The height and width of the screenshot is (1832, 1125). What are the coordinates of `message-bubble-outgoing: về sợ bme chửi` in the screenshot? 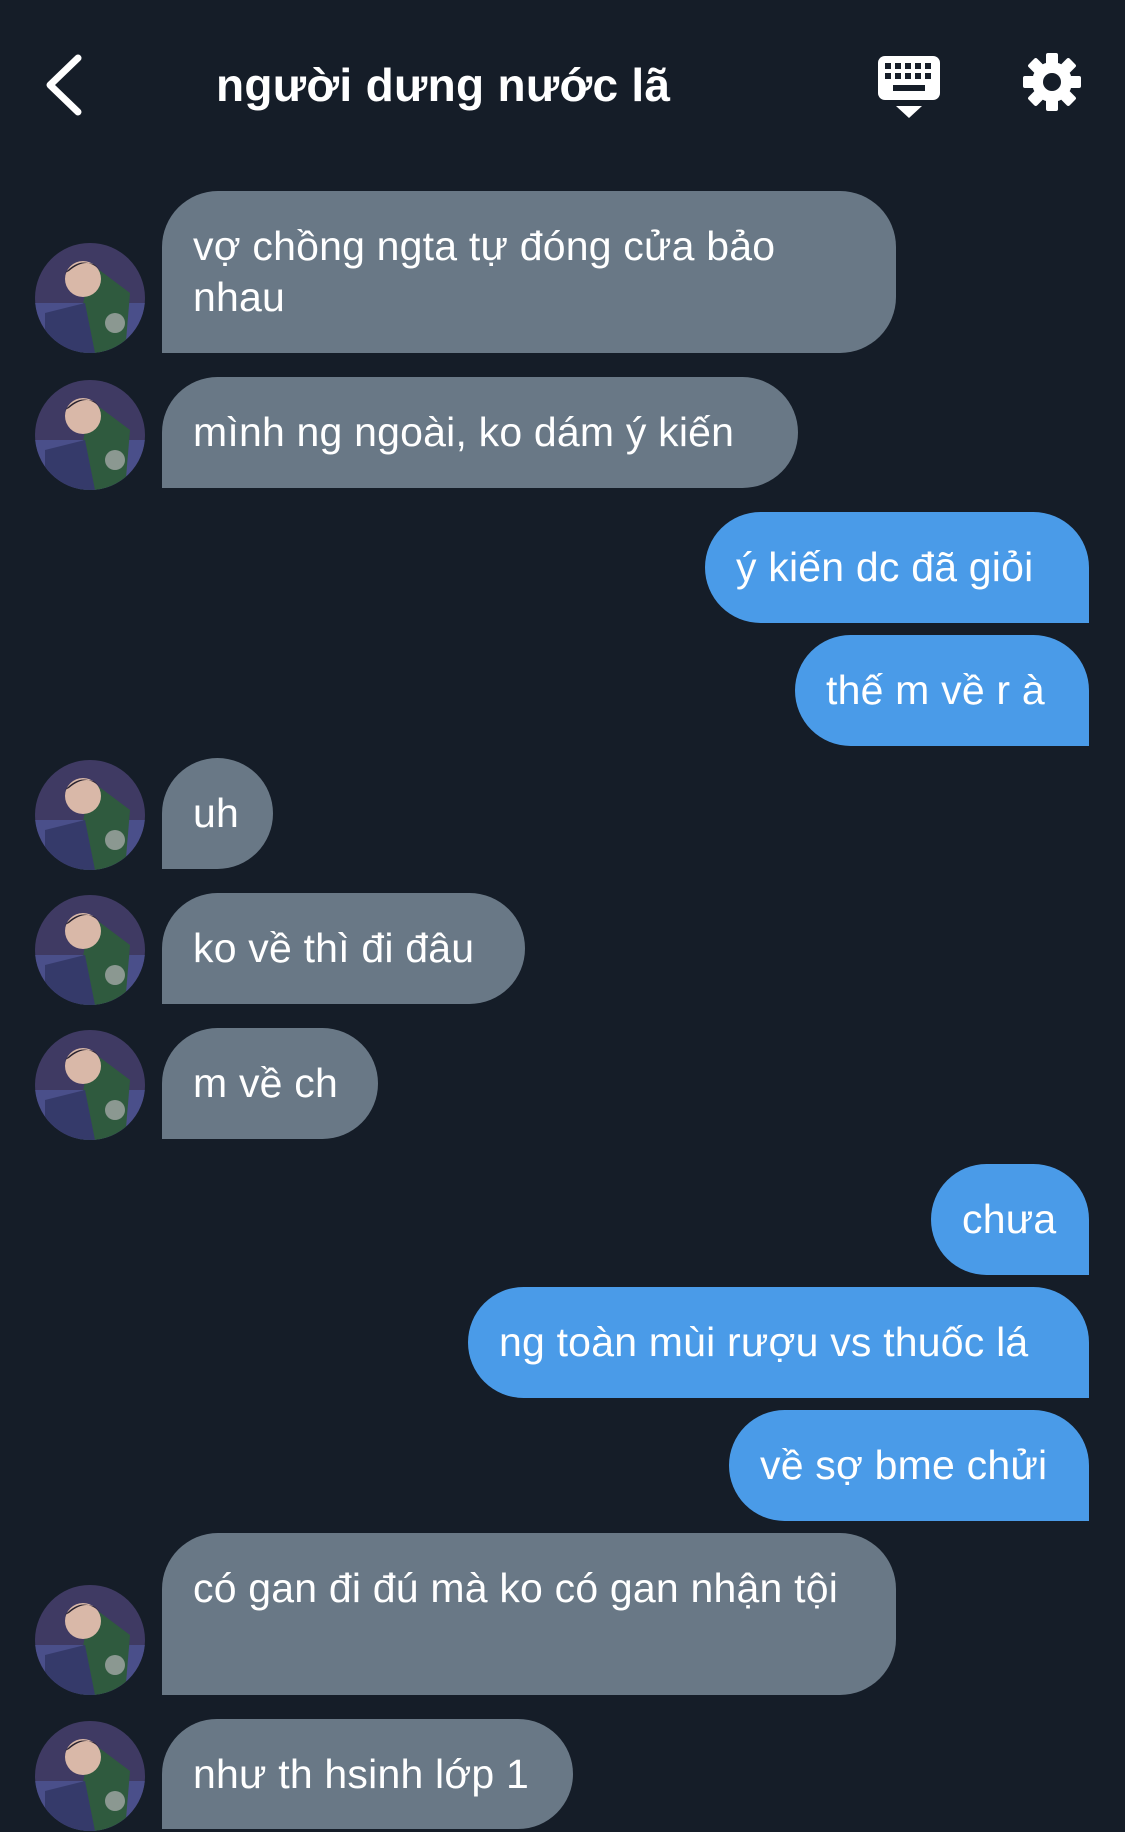 It's located at (909, 1465).